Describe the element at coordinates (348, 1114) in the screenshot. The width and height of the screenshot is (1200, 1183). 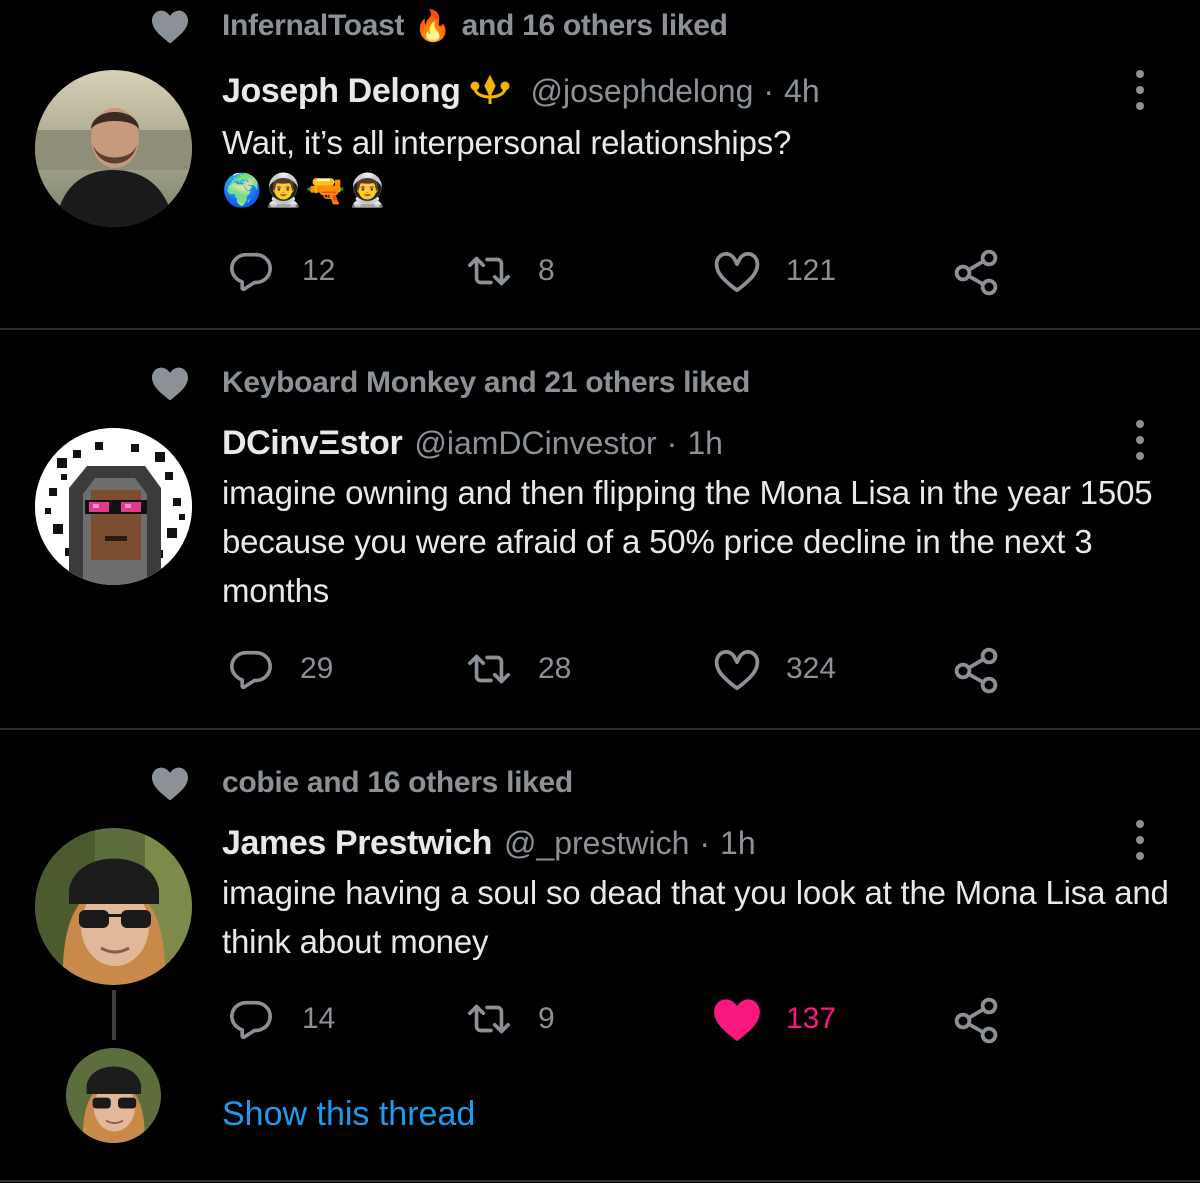
I see `show-thread-link: Show this thread` at that location.